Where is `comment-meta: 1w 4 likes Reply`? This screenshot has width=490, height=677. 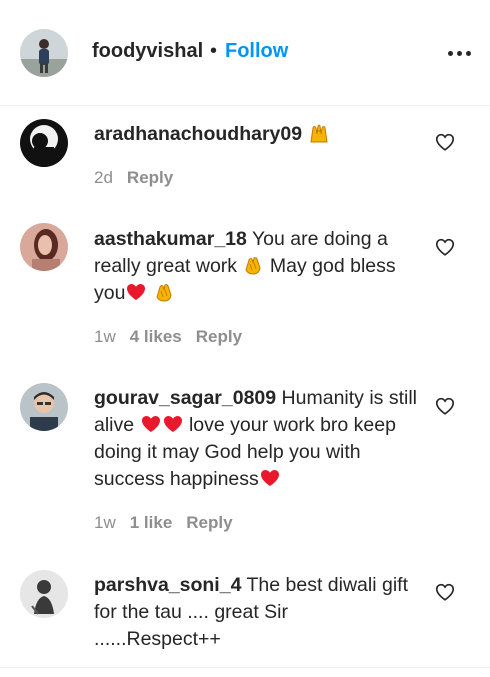 comment-meta: 1w 4 likes Reply is located at coordinates (168, 337).